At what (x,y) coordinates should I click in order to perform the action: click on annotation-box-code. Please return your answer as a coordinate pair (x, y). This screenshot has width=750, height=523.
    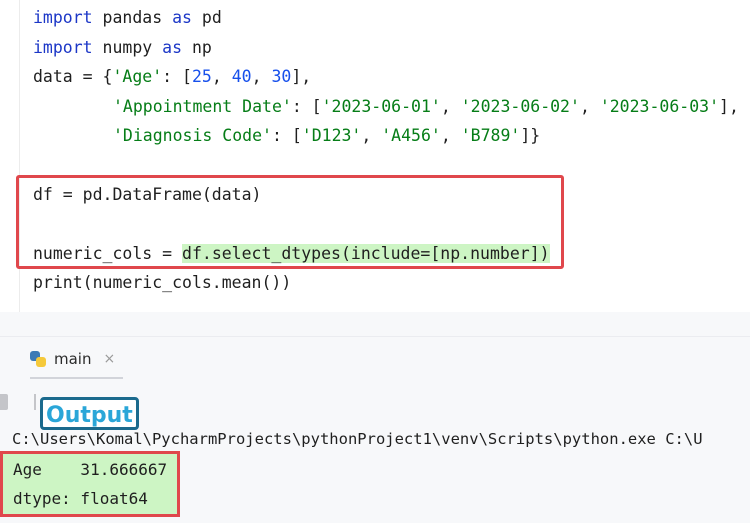
    Looking at the image, I should click on (290, 222).